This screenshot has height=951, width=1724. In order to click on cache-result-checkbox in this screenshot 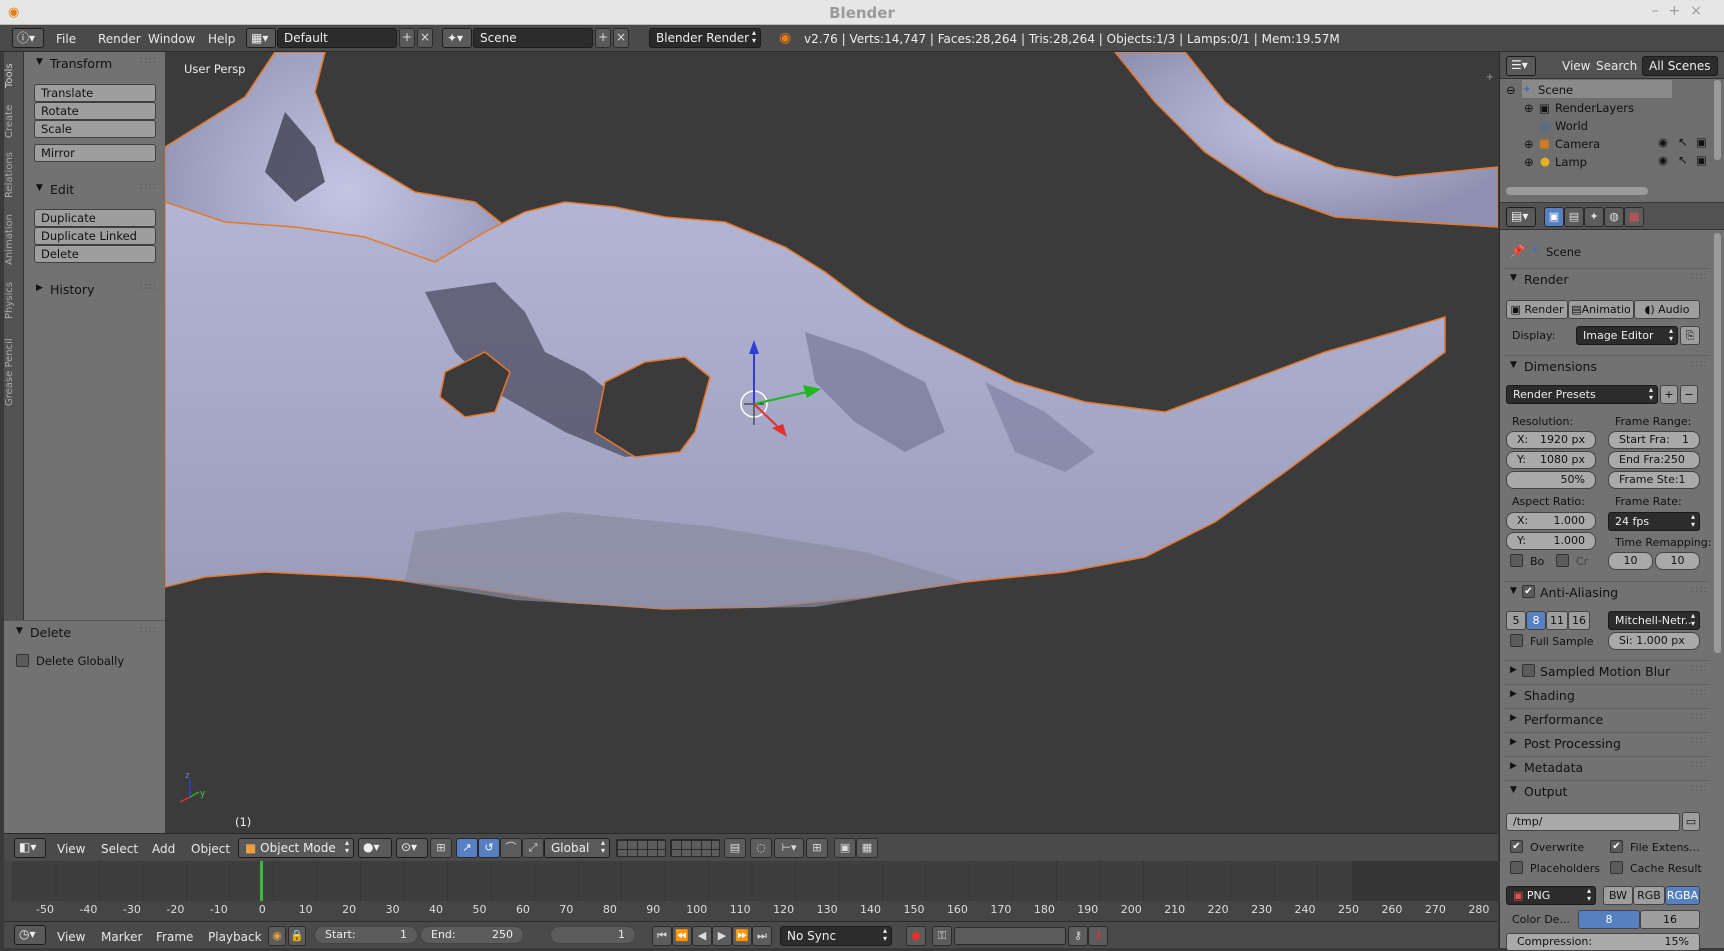, I will do `click(1616, 867)`.